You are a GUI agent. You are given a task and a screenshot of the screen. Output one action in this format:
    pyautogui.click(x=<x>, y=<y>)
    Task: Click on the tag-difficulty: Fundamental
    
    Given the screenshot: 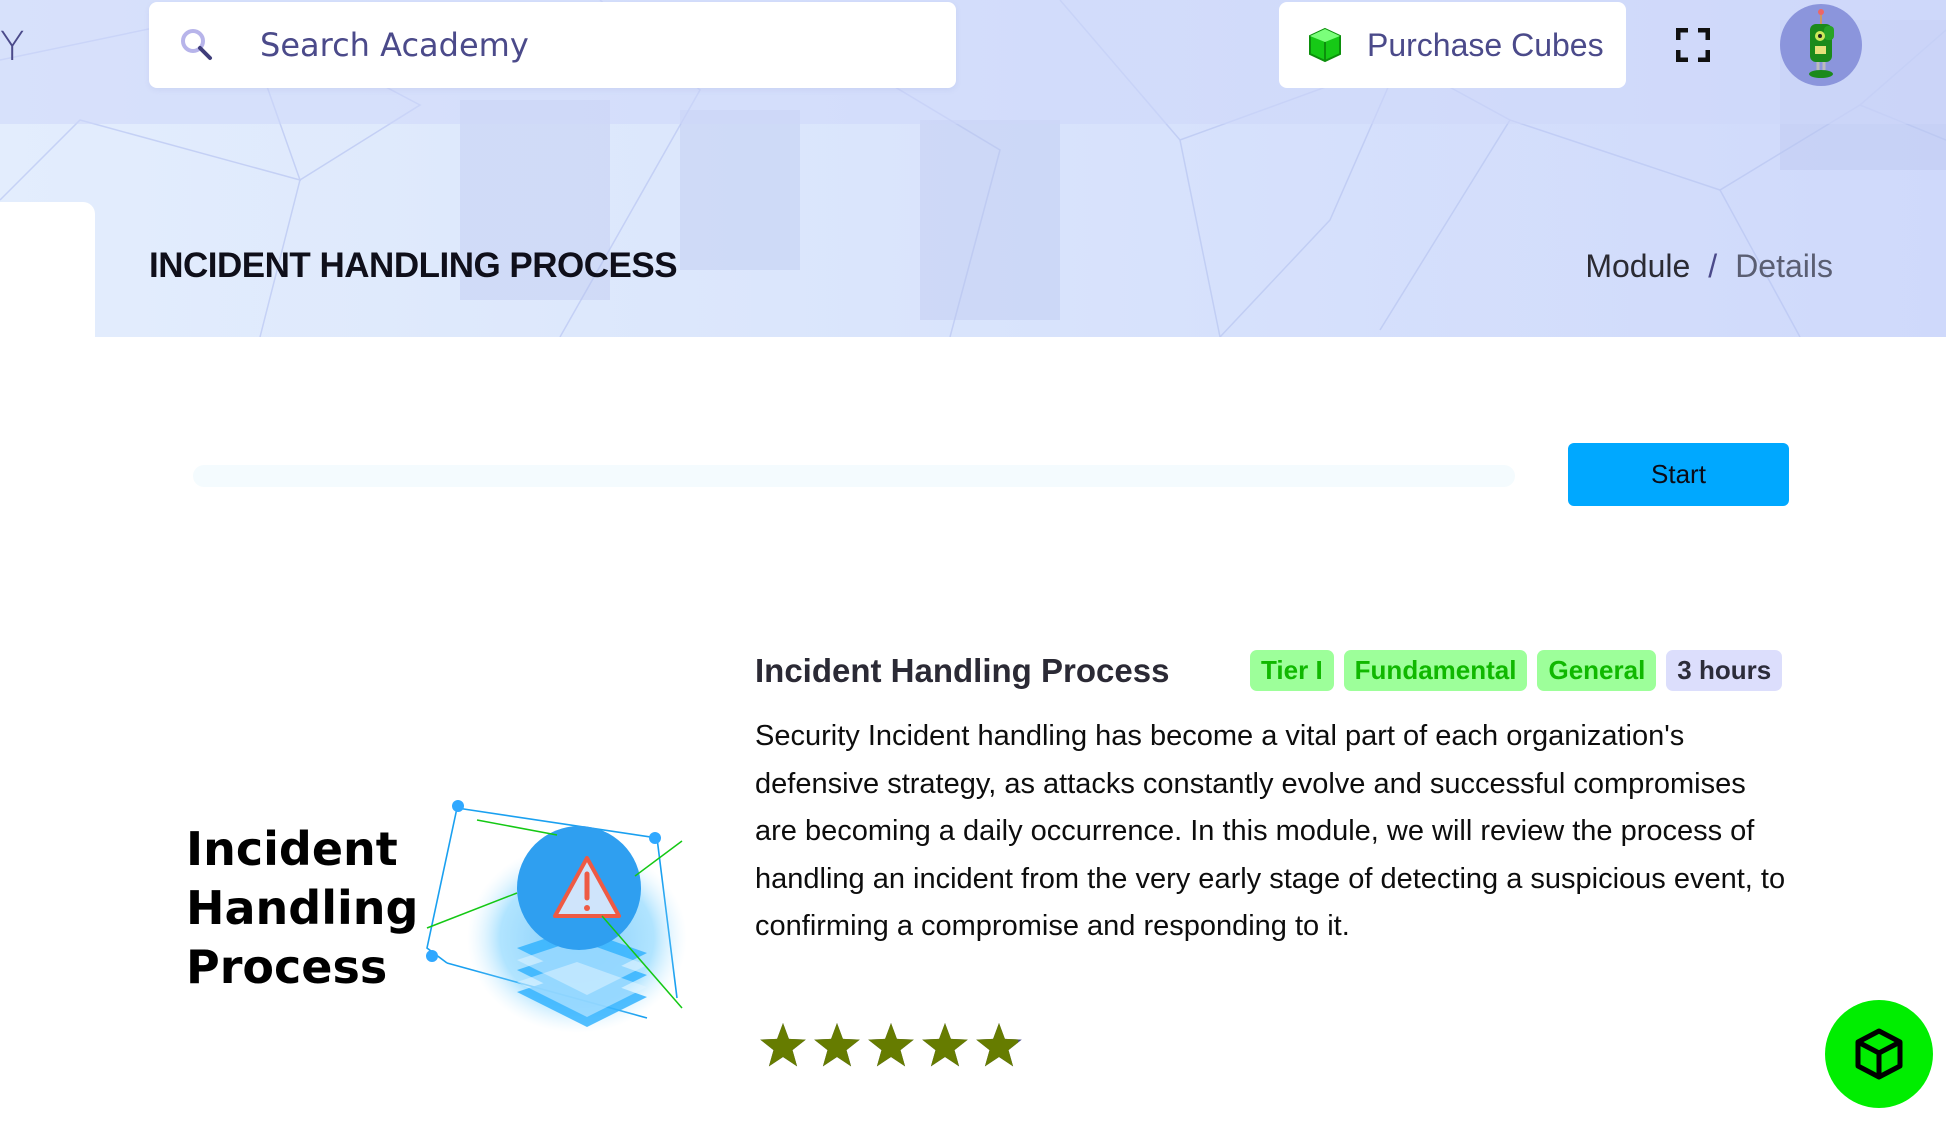 What is the action you would take?
    pyautogui.click(x=1435, y=670)
    